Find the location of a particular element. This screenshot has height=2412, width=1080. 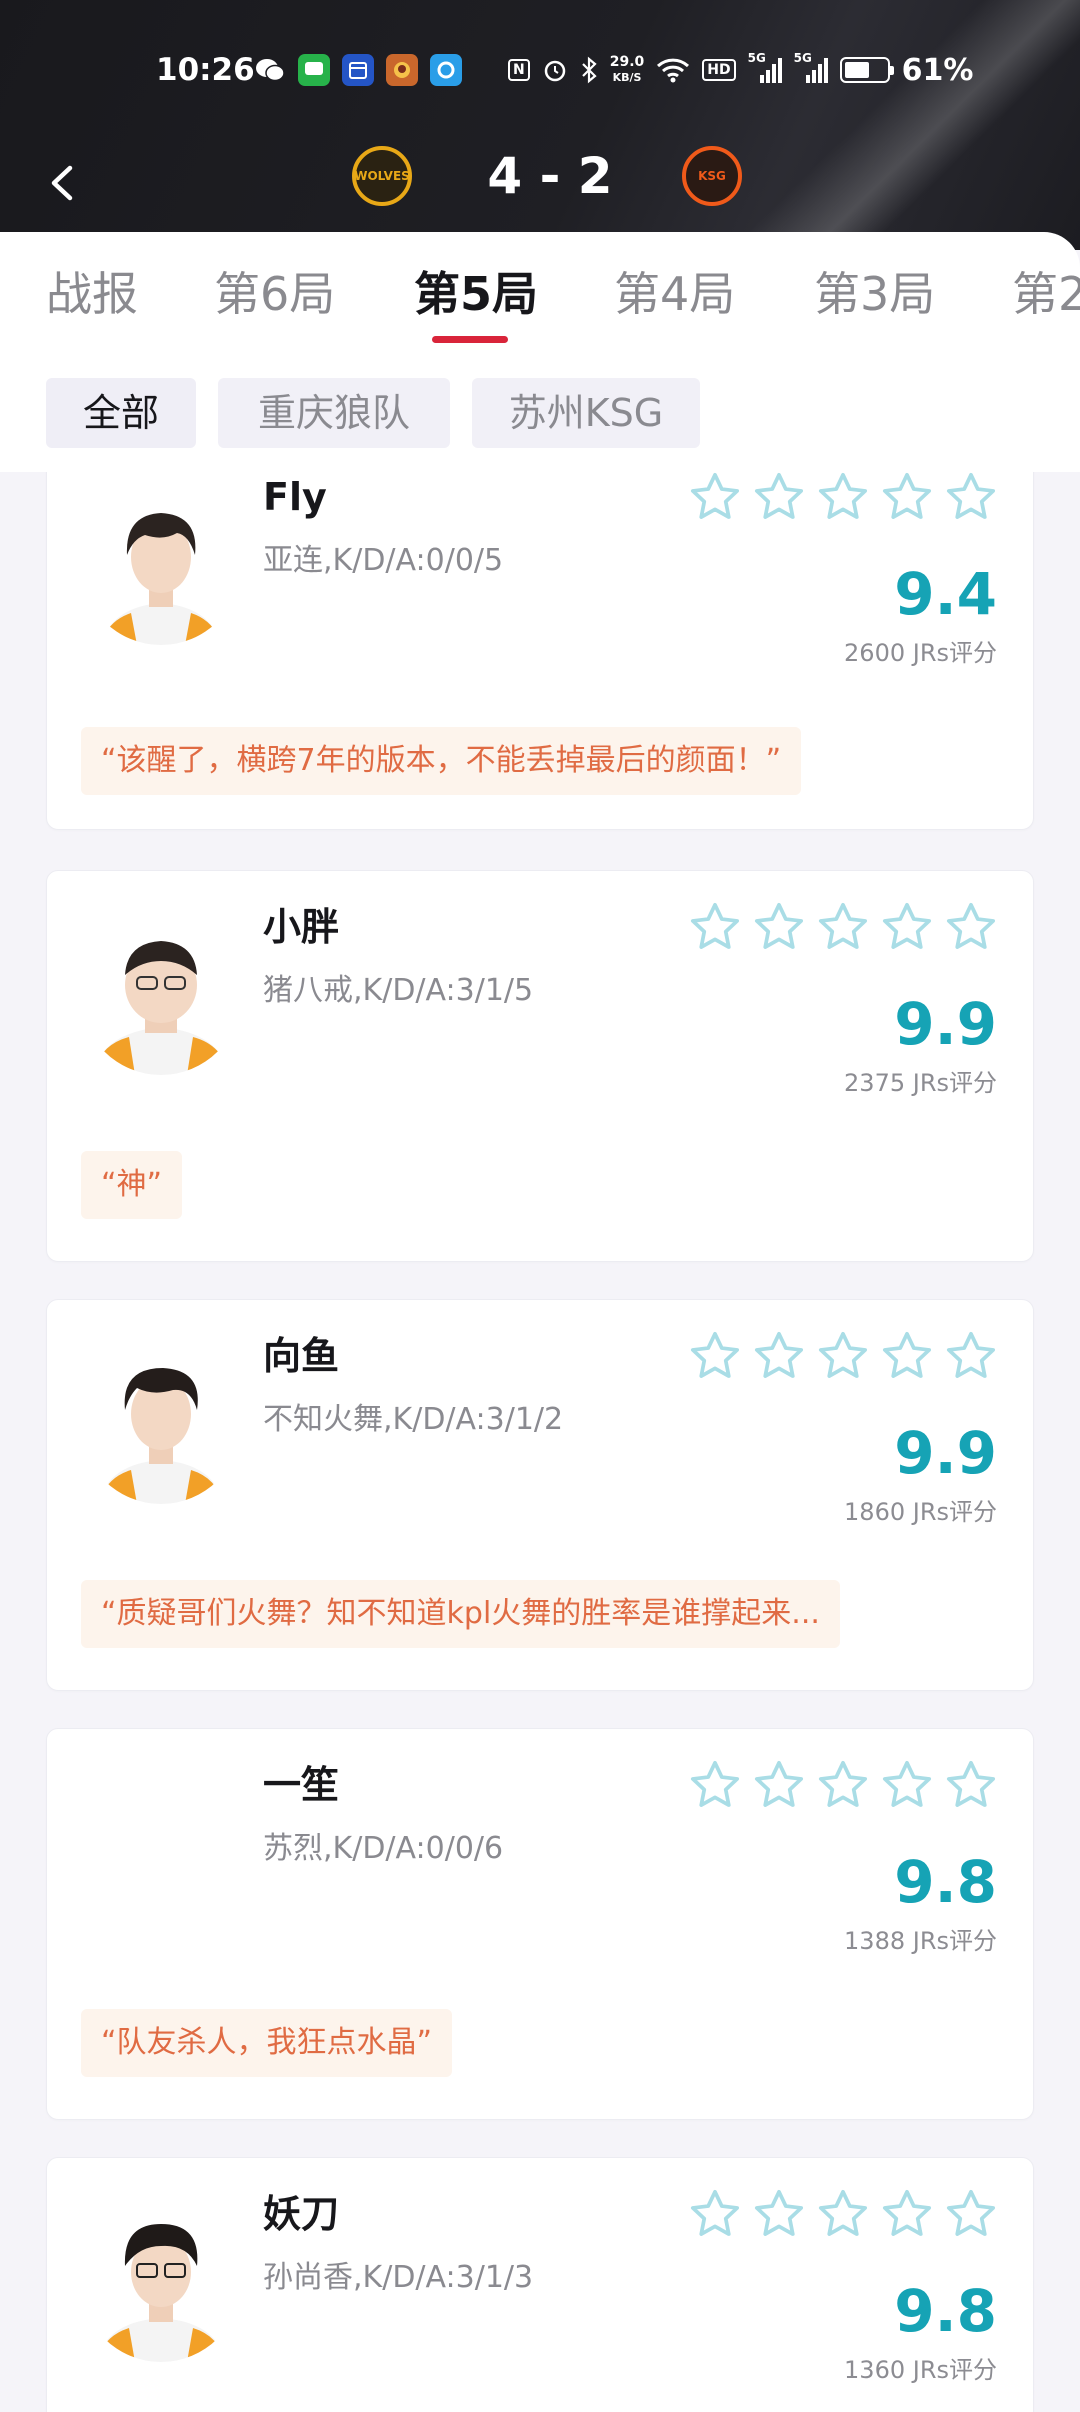

filter-ksg: 苏州KSG is located at coordinates (586, 413).